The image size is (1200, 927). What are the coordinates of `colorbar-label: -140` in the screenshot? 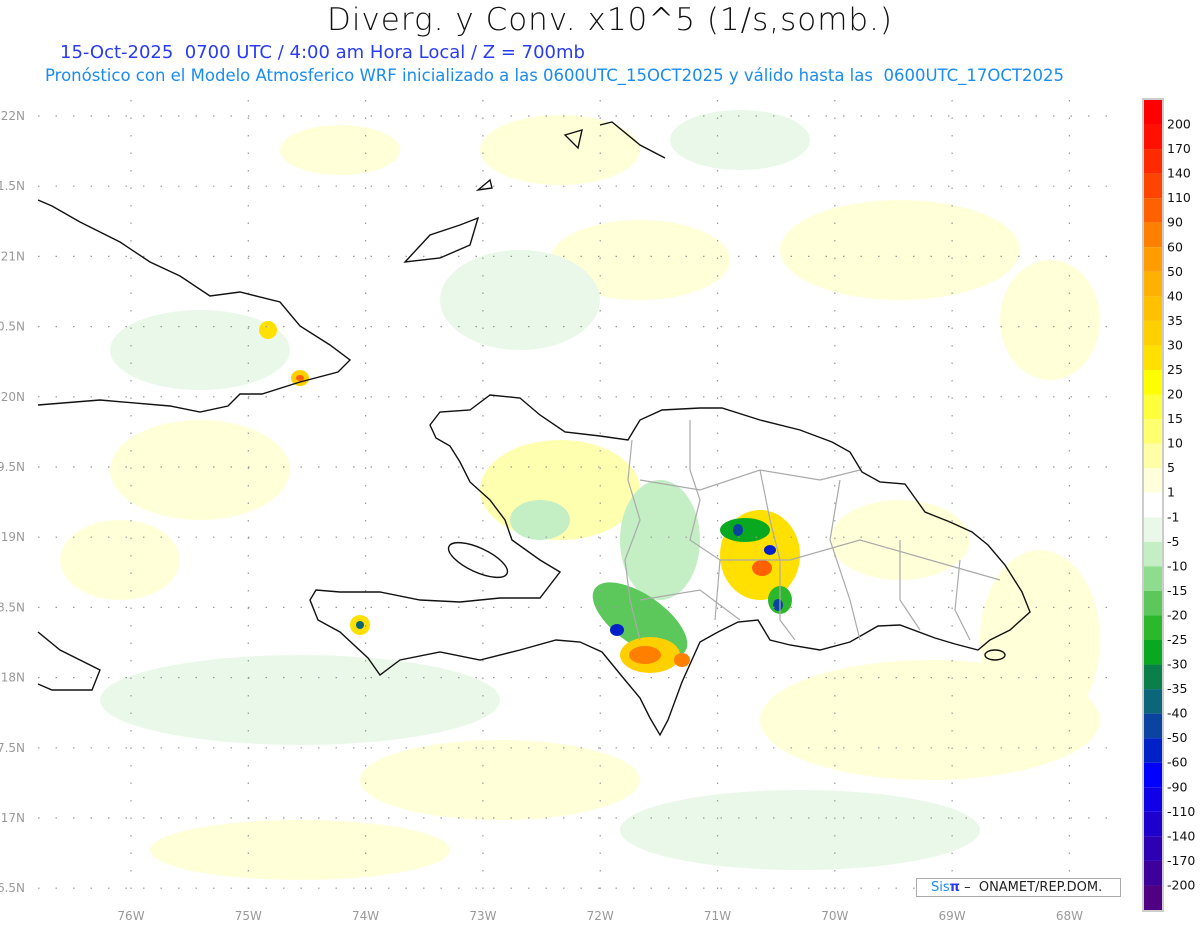 It's located at (1181, 835).